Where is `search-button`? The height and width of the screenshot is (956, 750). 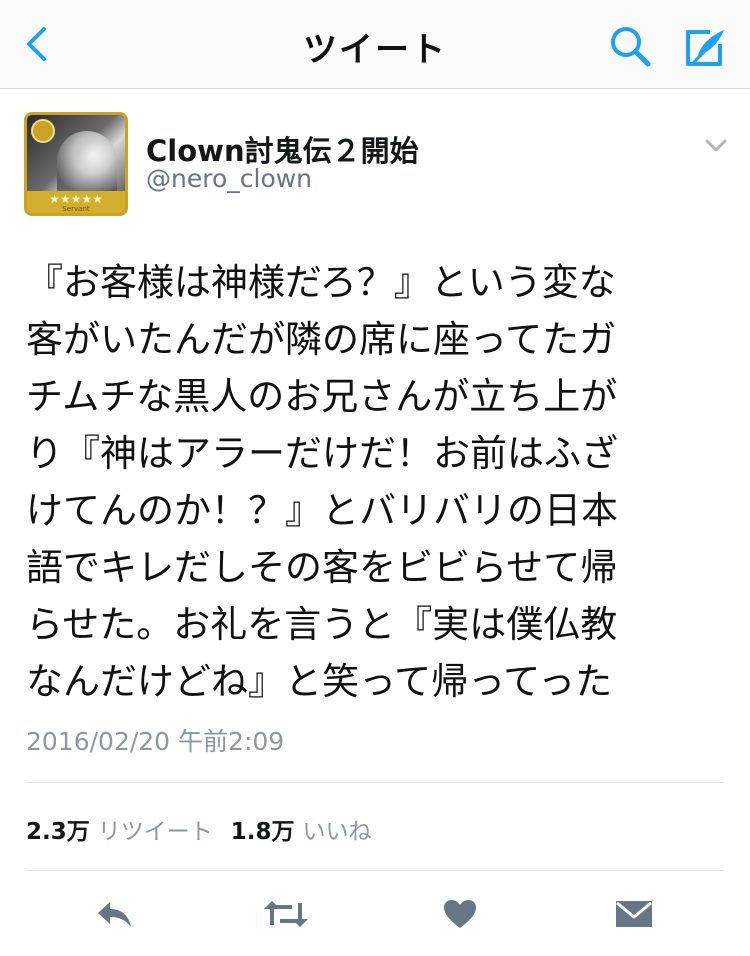
search-button is located at coordinates (630, 46).